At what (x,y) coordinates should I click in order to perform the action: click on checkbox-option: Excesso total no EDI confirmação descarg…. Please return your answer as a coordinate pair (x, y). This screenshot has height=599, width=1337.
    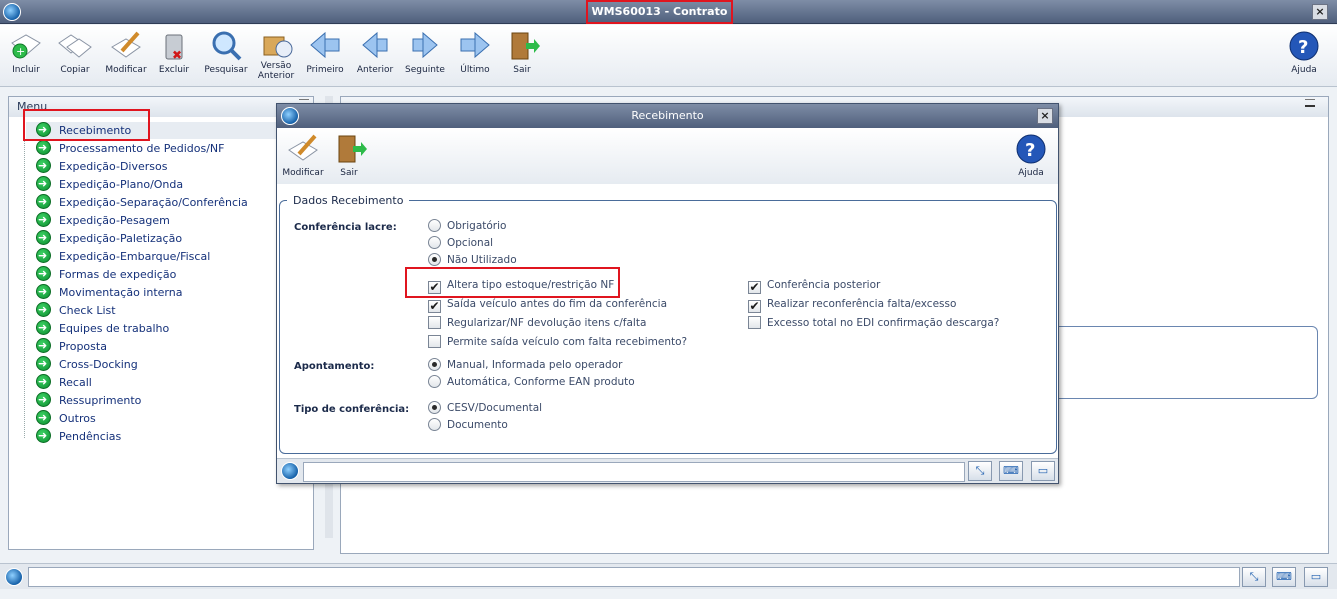
    Looking at the image, I should click on (873, 324).